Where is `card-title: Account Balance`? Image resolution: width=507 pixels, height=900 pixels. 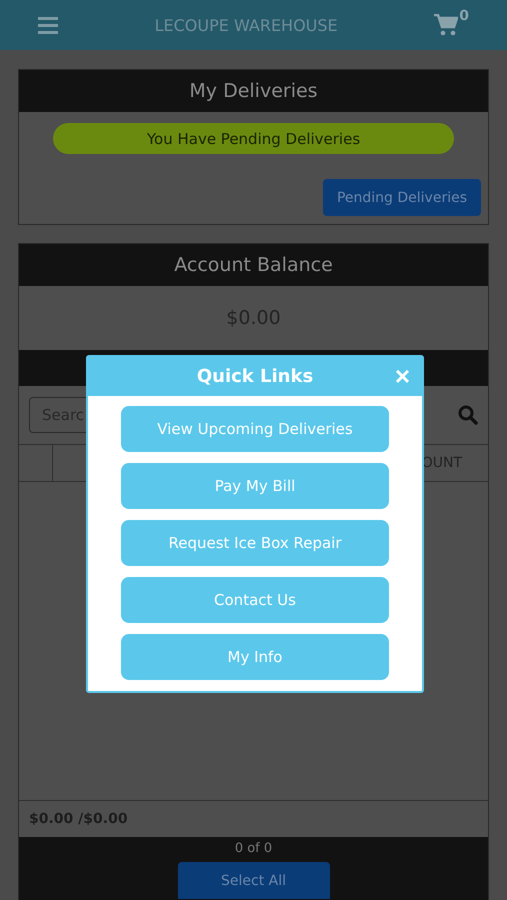
card-title: Account Balance is located at coordinates (253, 265).